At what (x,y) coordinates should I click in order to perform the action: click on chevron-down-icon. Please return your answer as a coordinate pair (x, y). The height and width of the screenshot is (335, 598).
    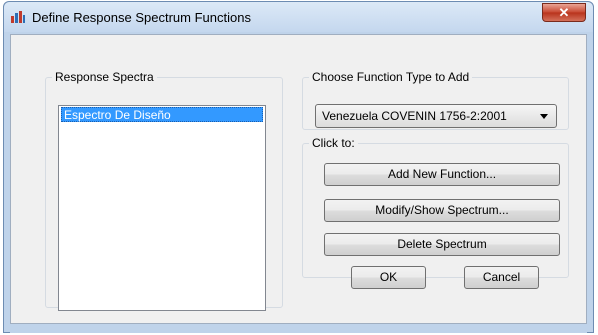
    Looking at the image, I should click on (544, 116).